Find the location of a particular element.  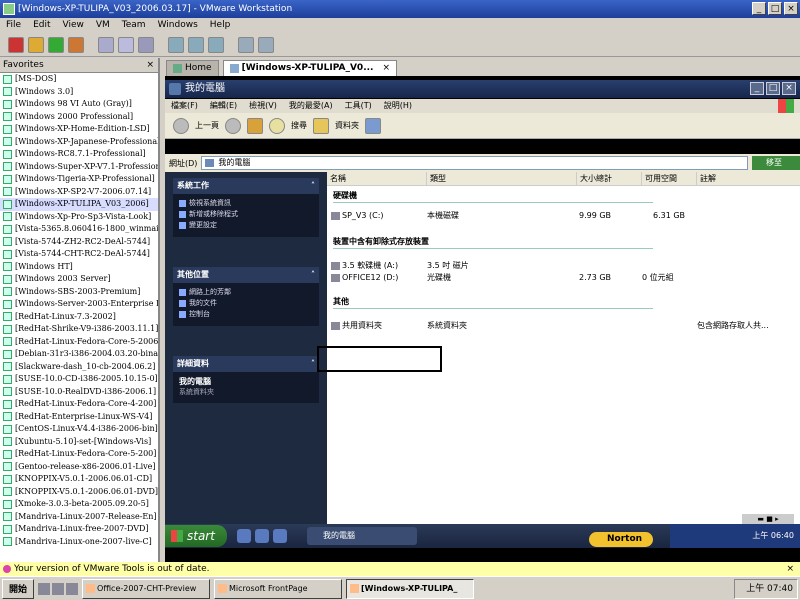

task-link: 新增或移除程式 is located at coordinates (246, 214).